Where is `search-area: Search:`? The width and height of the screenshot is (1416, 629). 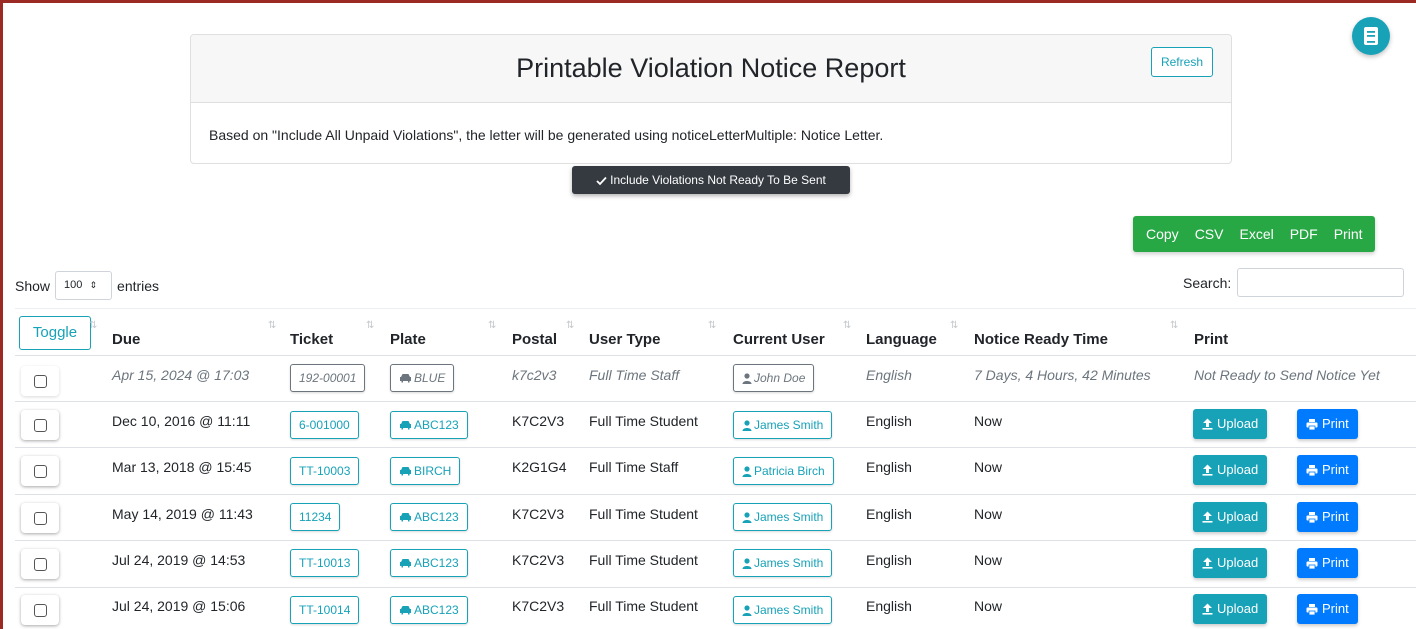
search-area: Search: is located at coordinates (1294, 282).